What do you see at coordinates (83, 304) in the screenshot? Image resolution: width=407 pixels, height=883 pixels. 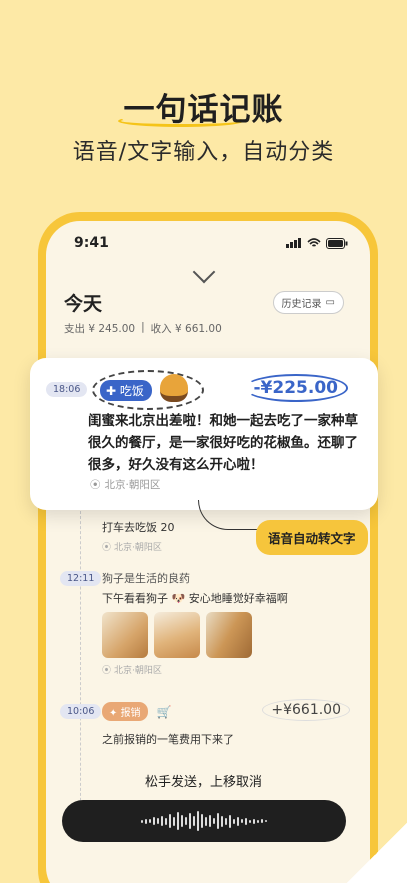 I see `page-title: 今天` at bounding box center [83, 304].